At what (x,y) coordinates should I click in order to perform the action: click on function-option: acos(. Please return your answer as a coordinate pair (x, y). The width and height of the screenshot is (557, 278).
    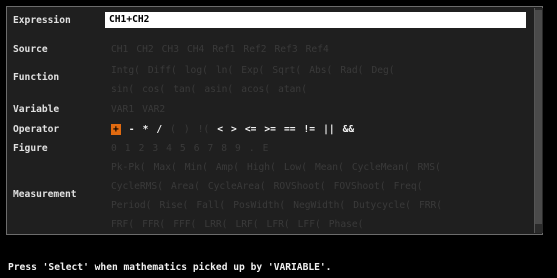
    Looking at the image, I should click on (255, 89).